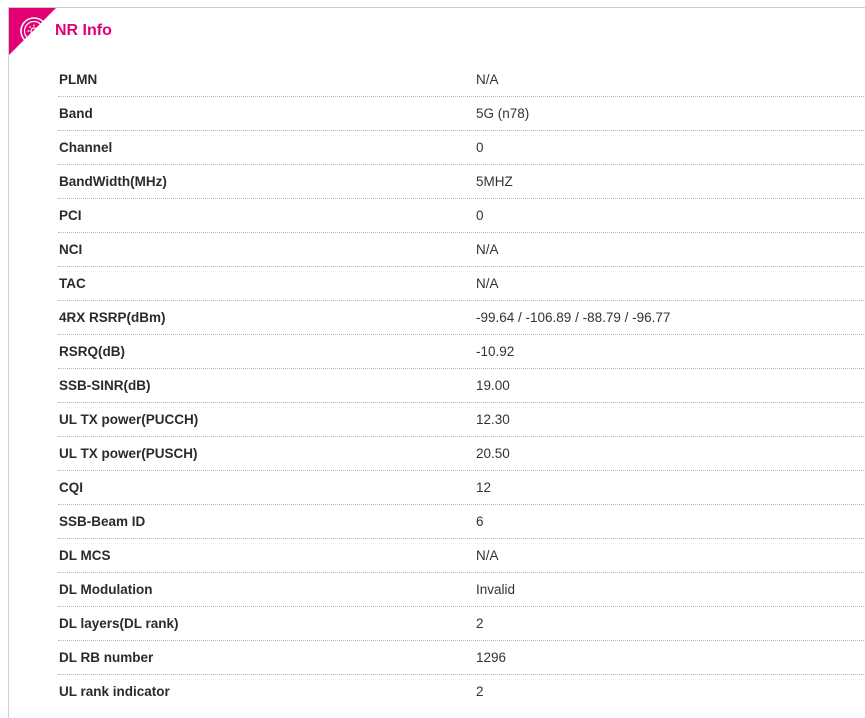 The image size is (865, 718). Describe the element at coordinates (106, 657) in the screenshot. I see `row-label: DL RB number` at that location.